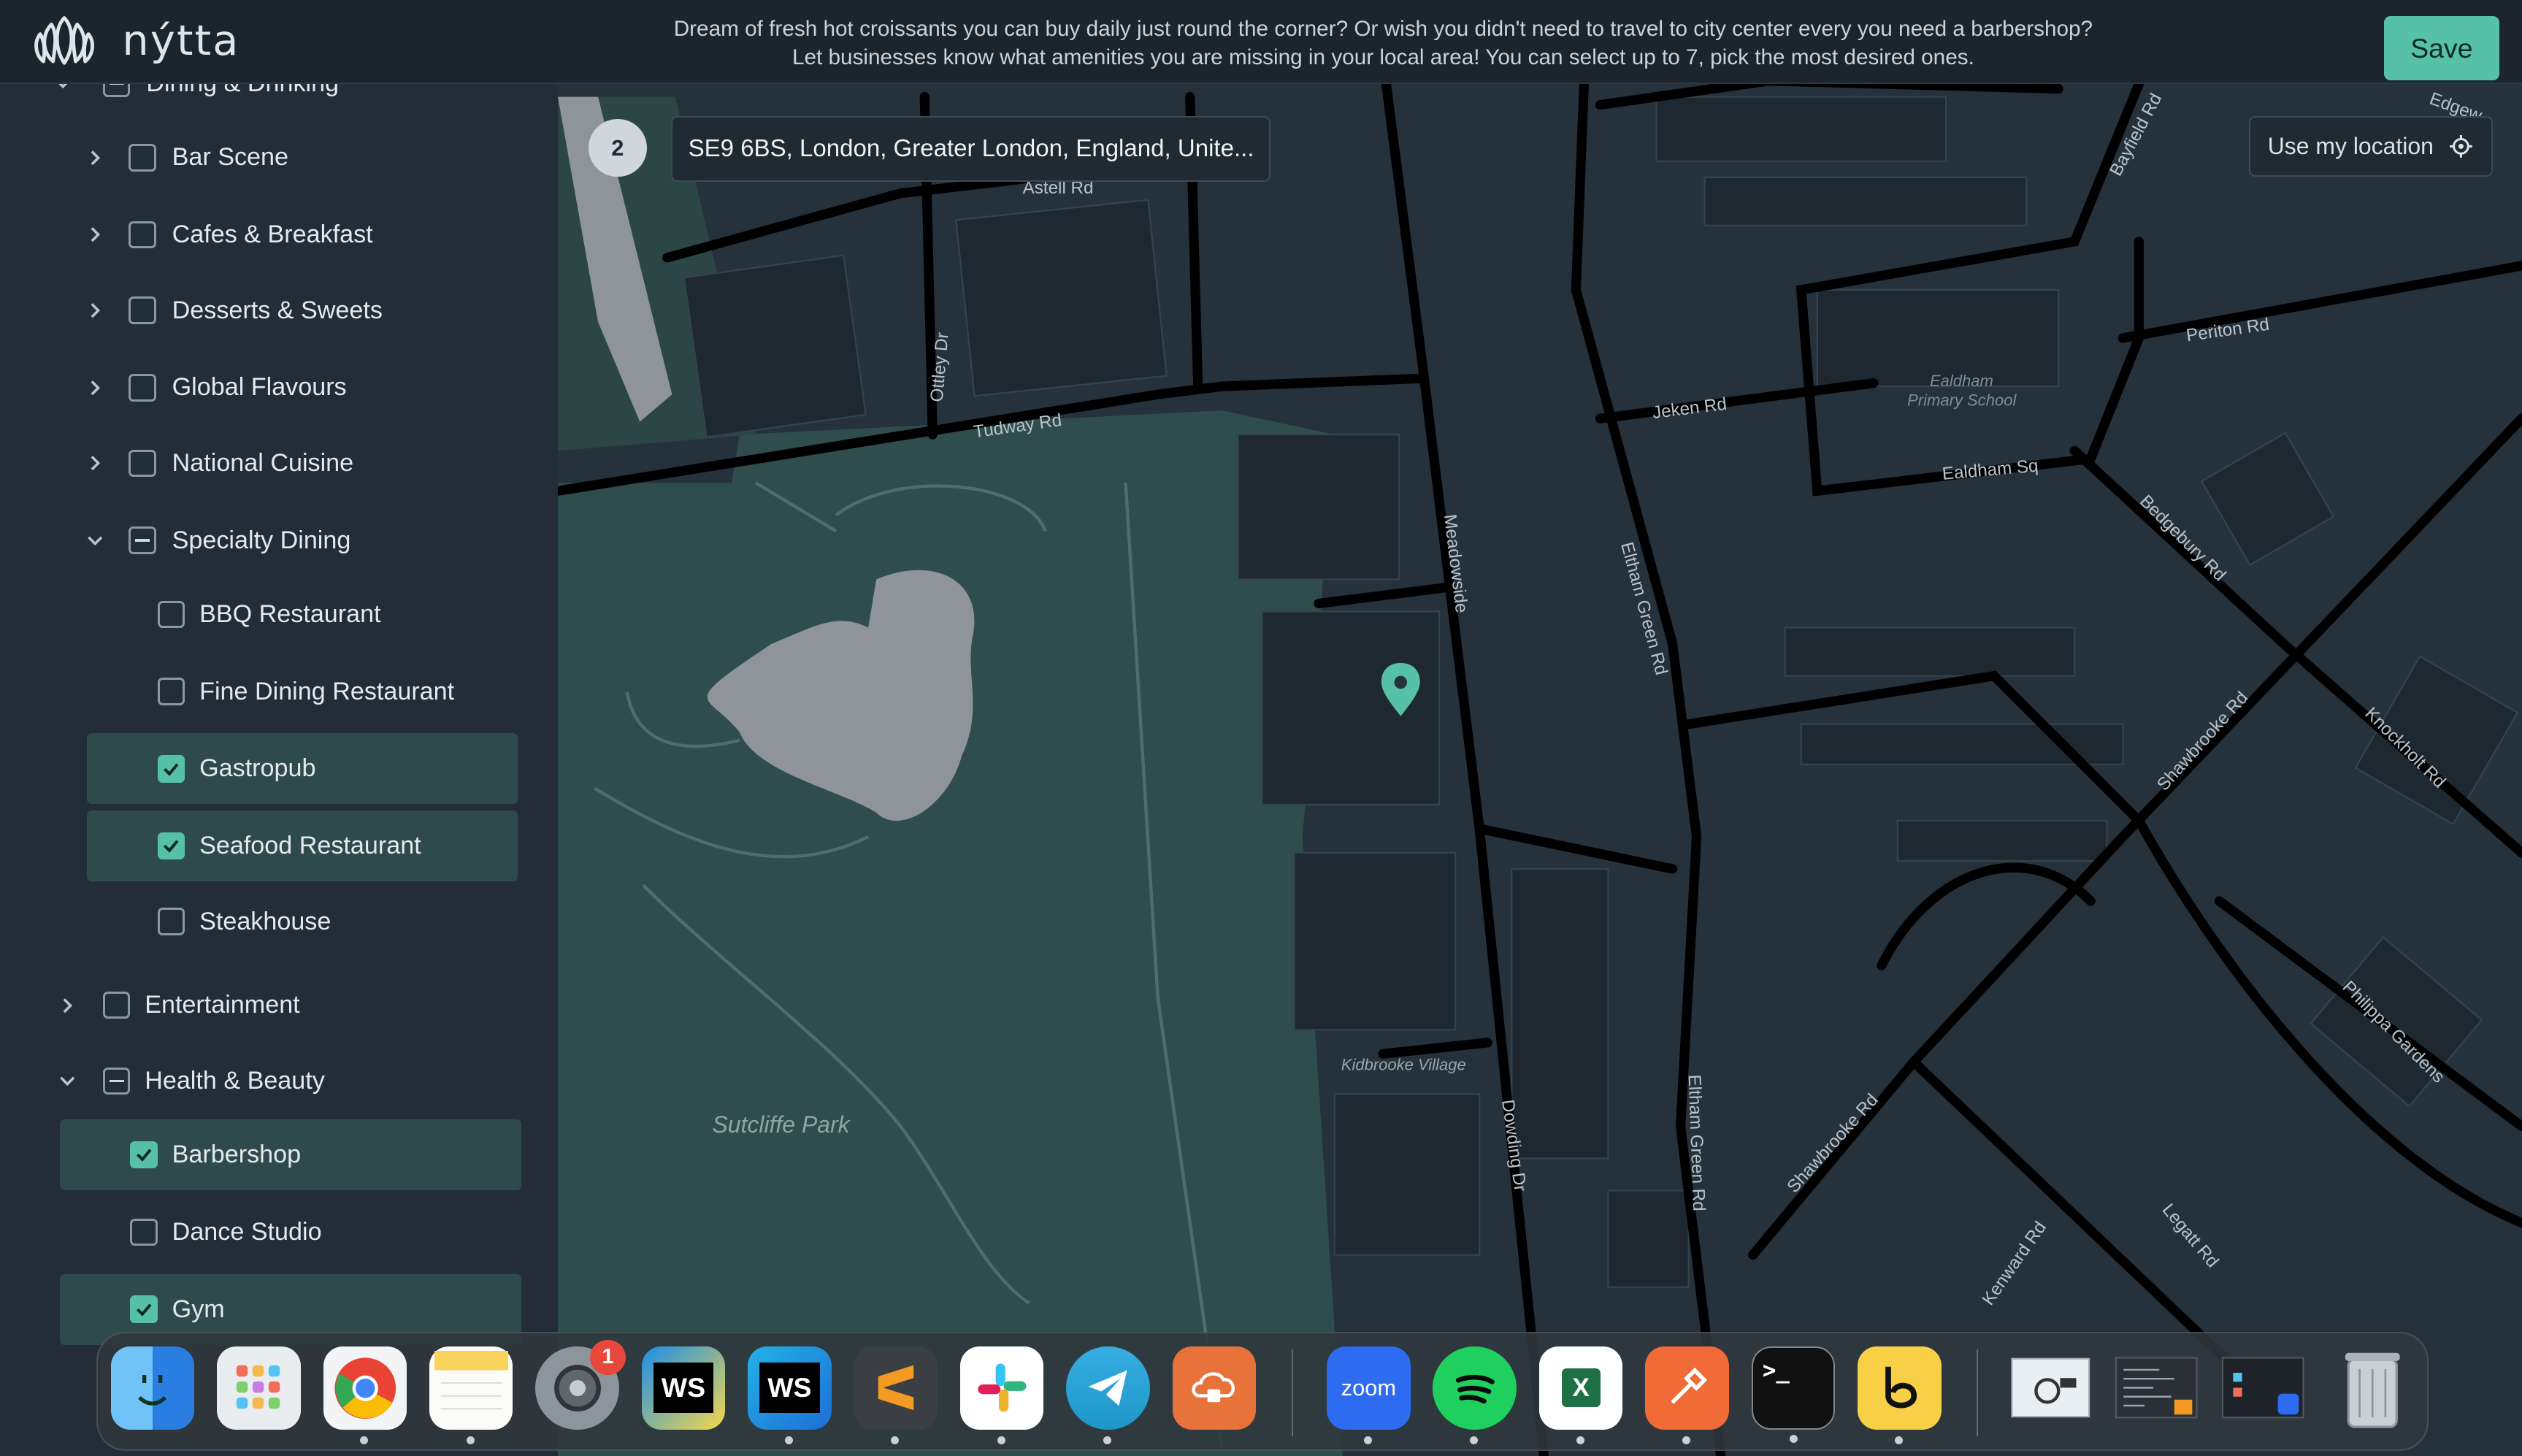 The image size is (2522, 1456). What do you see at coordinates (237, 1155) in the screenshot?
I see `sidebar-item-label: Barbershop` at bounding box center [237, 1155].